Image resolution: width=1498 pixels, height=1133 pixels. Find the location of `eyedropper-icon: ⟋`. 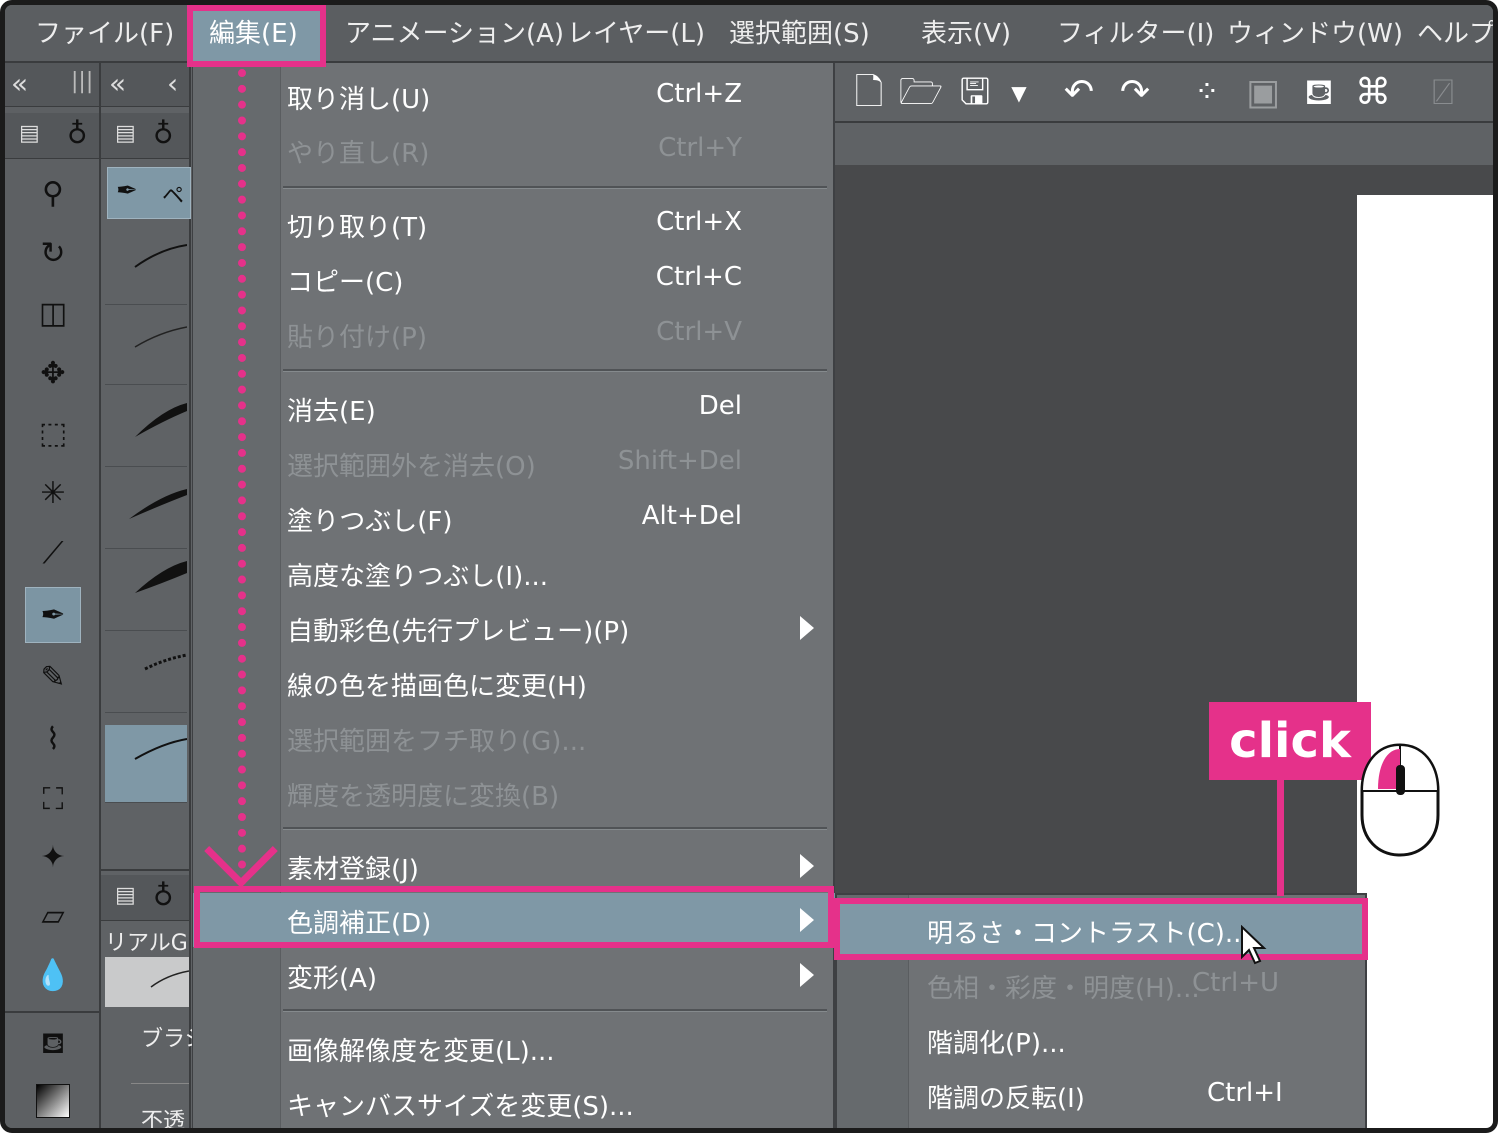

eyedropper-icon: ⟋ is located at coordinates (53, 553).